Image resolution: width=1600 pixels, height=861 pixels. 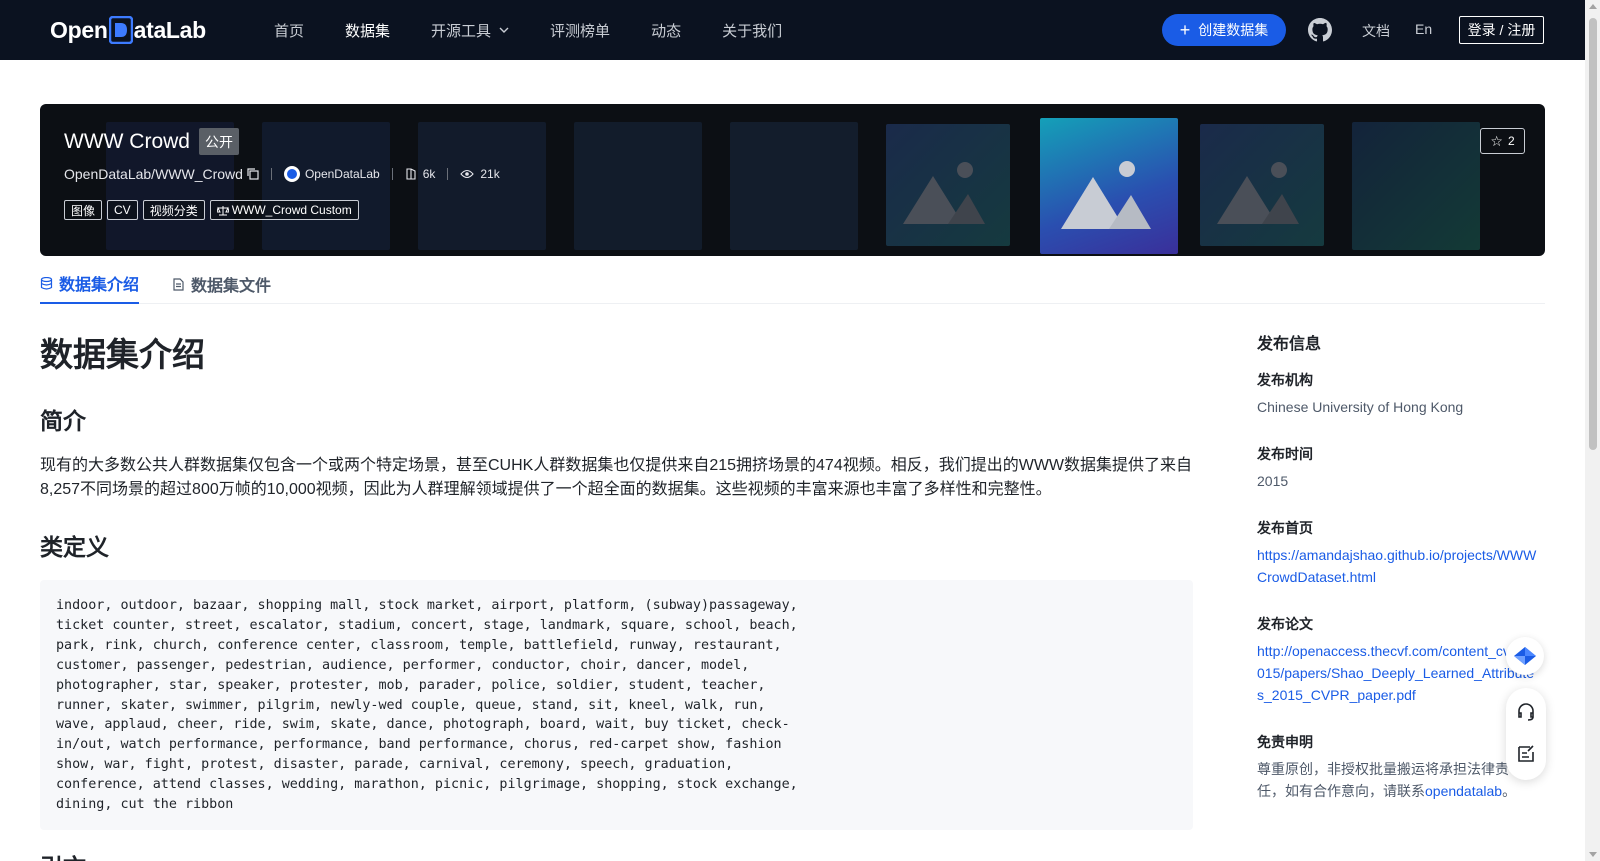 I want to click on diamond-logo-icon, so click(x=1525, y=656).